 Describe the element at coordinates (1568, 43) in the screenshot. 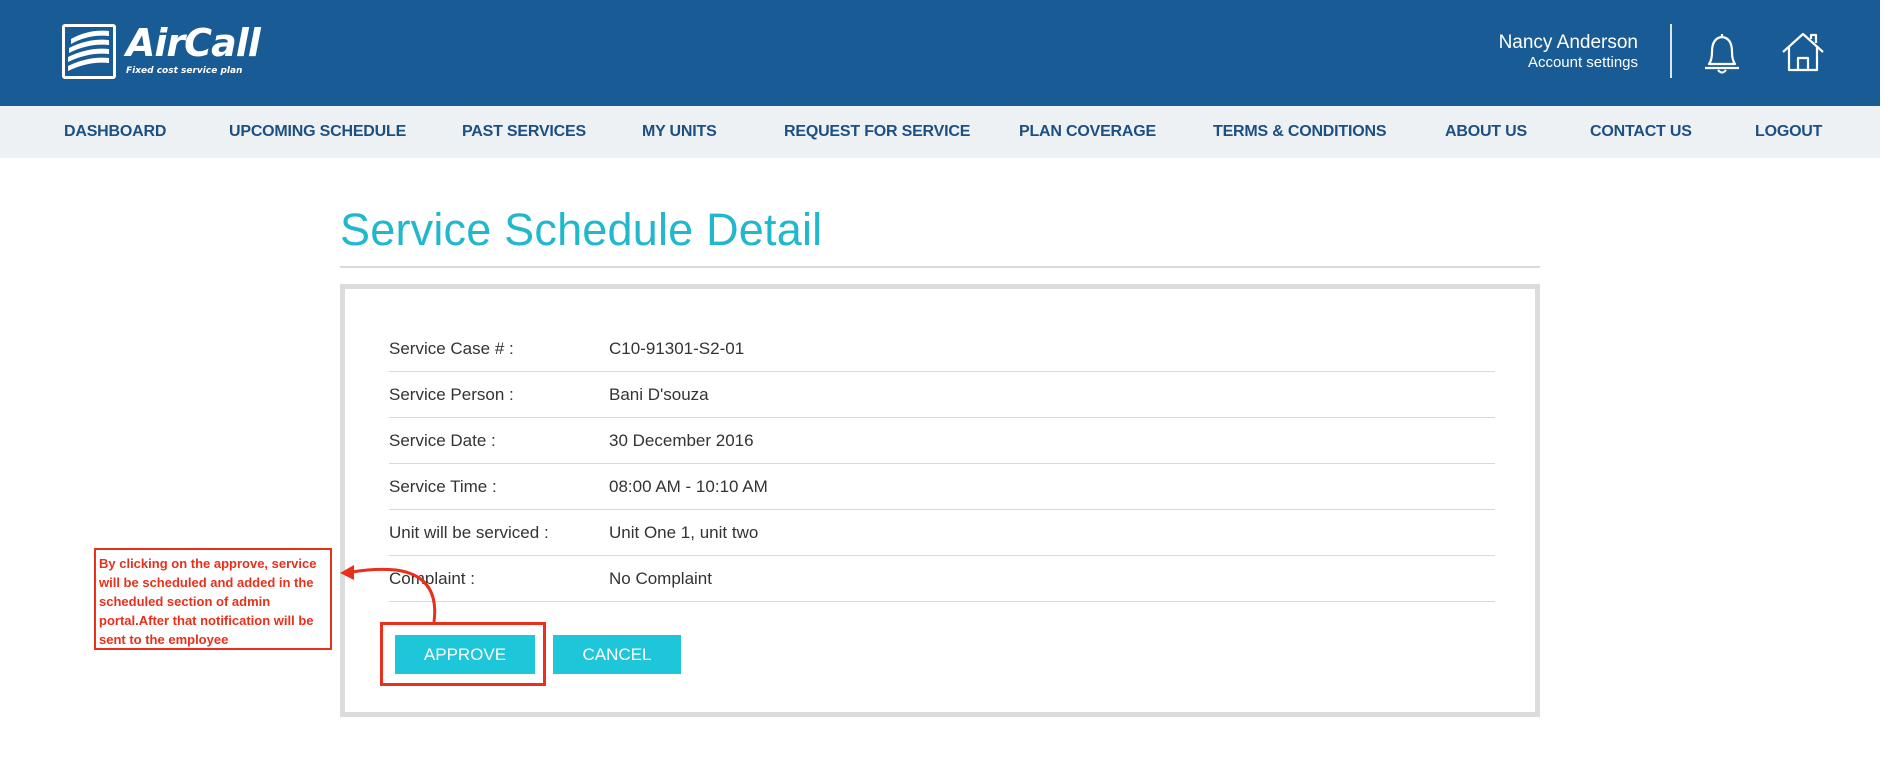

I see `user-name: Nancy Anderson` at that location.